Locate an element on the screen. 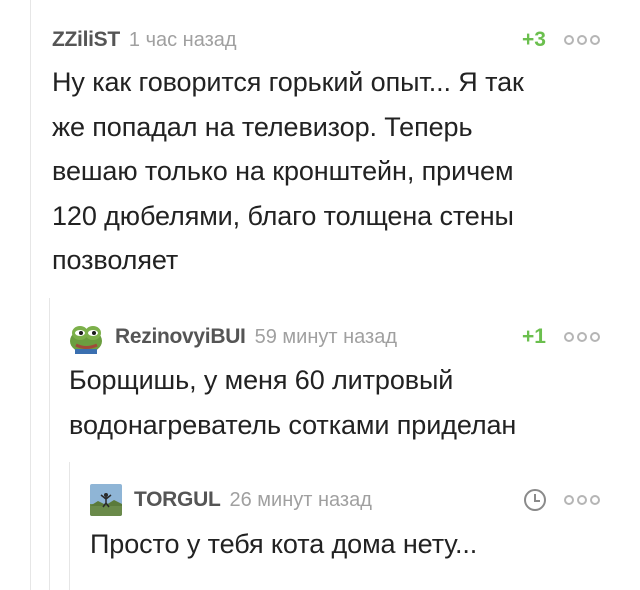  comment-author: ZZiliST is located at coordinates (86, 40).